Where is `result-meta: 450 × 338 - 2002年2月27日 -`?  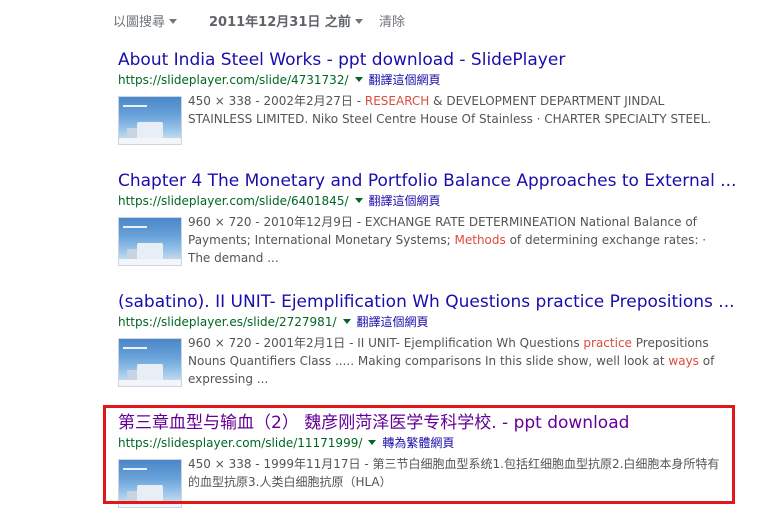
result-meta: 450 × 338 - 2002年2月27日 - is located at coordinates (276, 101).